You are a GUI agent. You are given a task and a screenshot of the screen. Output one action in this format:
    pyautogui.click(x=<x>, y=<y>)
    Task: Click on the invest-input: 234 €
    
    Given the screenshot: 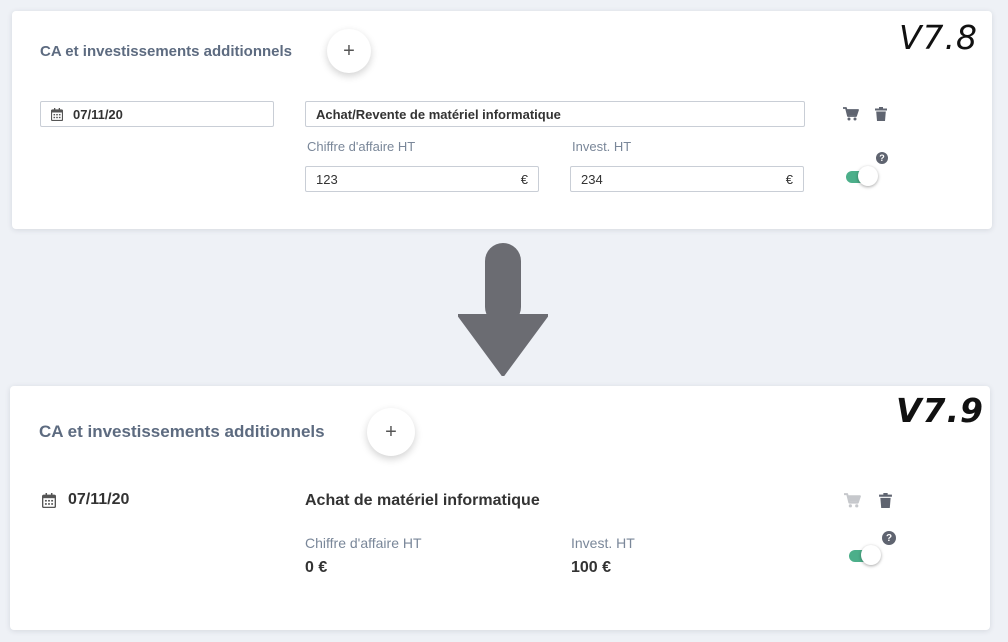 What is the action you would take?
    pyautogui.click(x=687, y=179)
    